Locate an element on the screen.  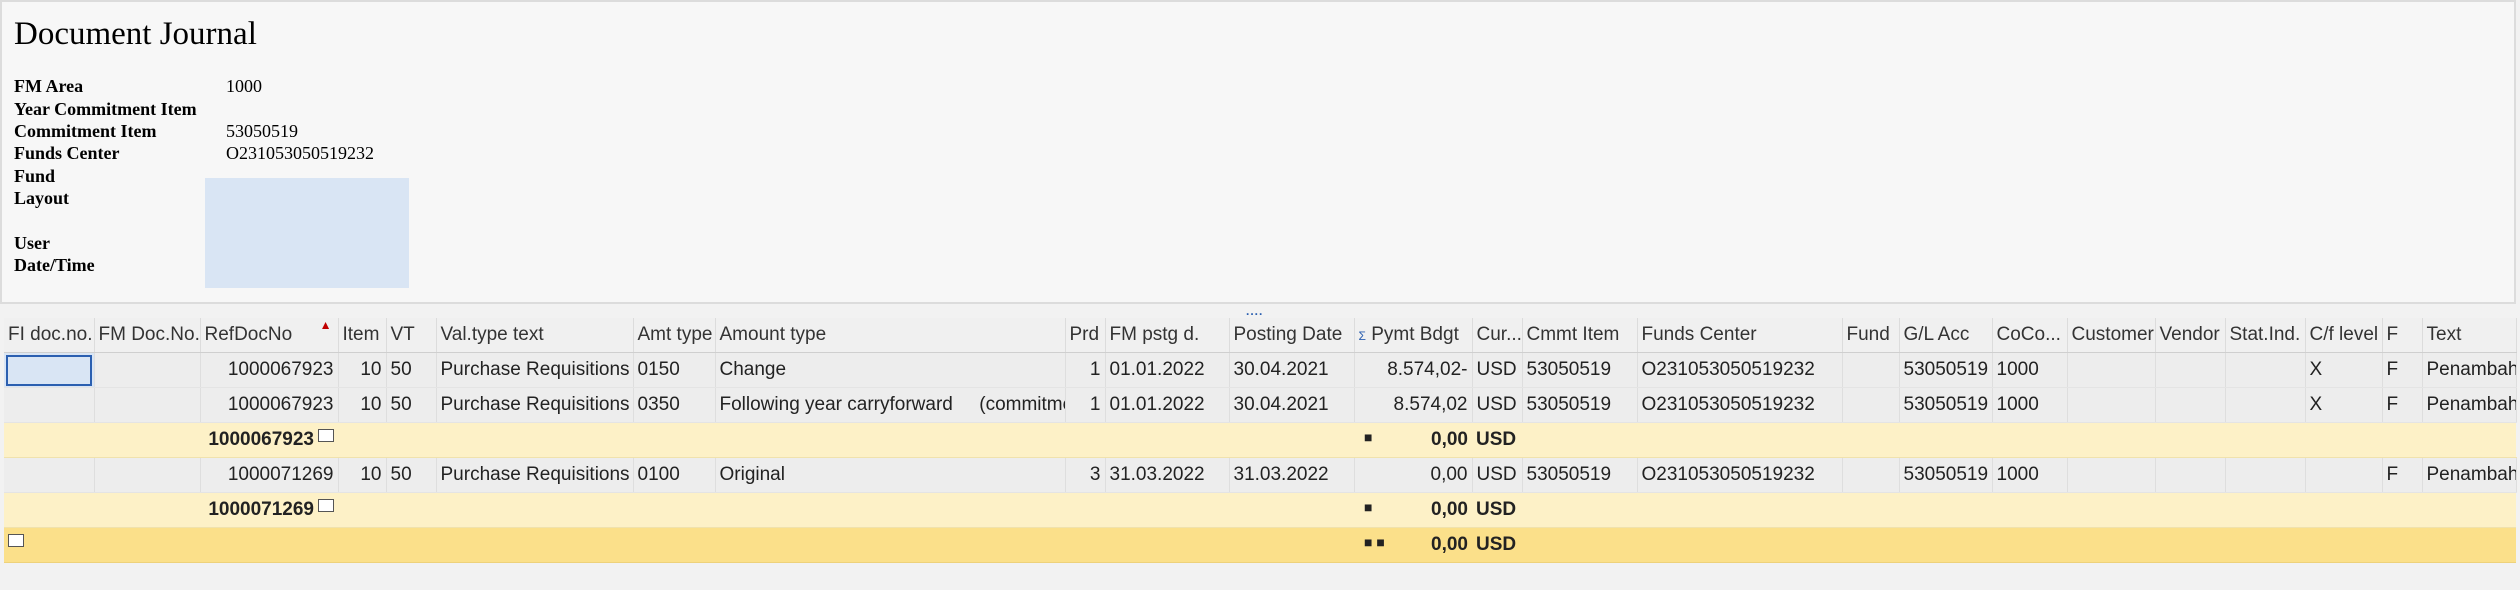
cell-amt-type: 0100 is located at coordinates (674, 475).